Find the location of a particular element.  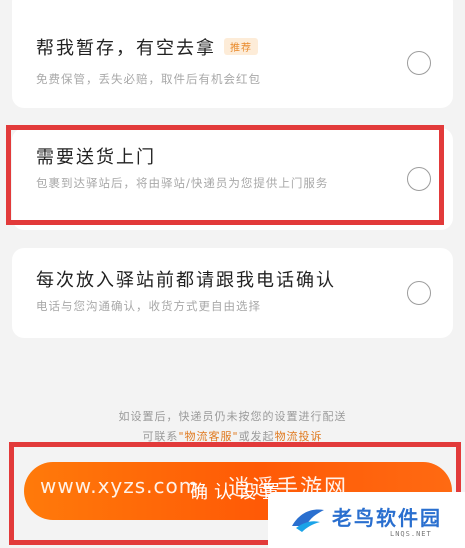

option-desc: 免费保管，丢失必赔，取件后有机会红包 is located at coordinates (148, 79).